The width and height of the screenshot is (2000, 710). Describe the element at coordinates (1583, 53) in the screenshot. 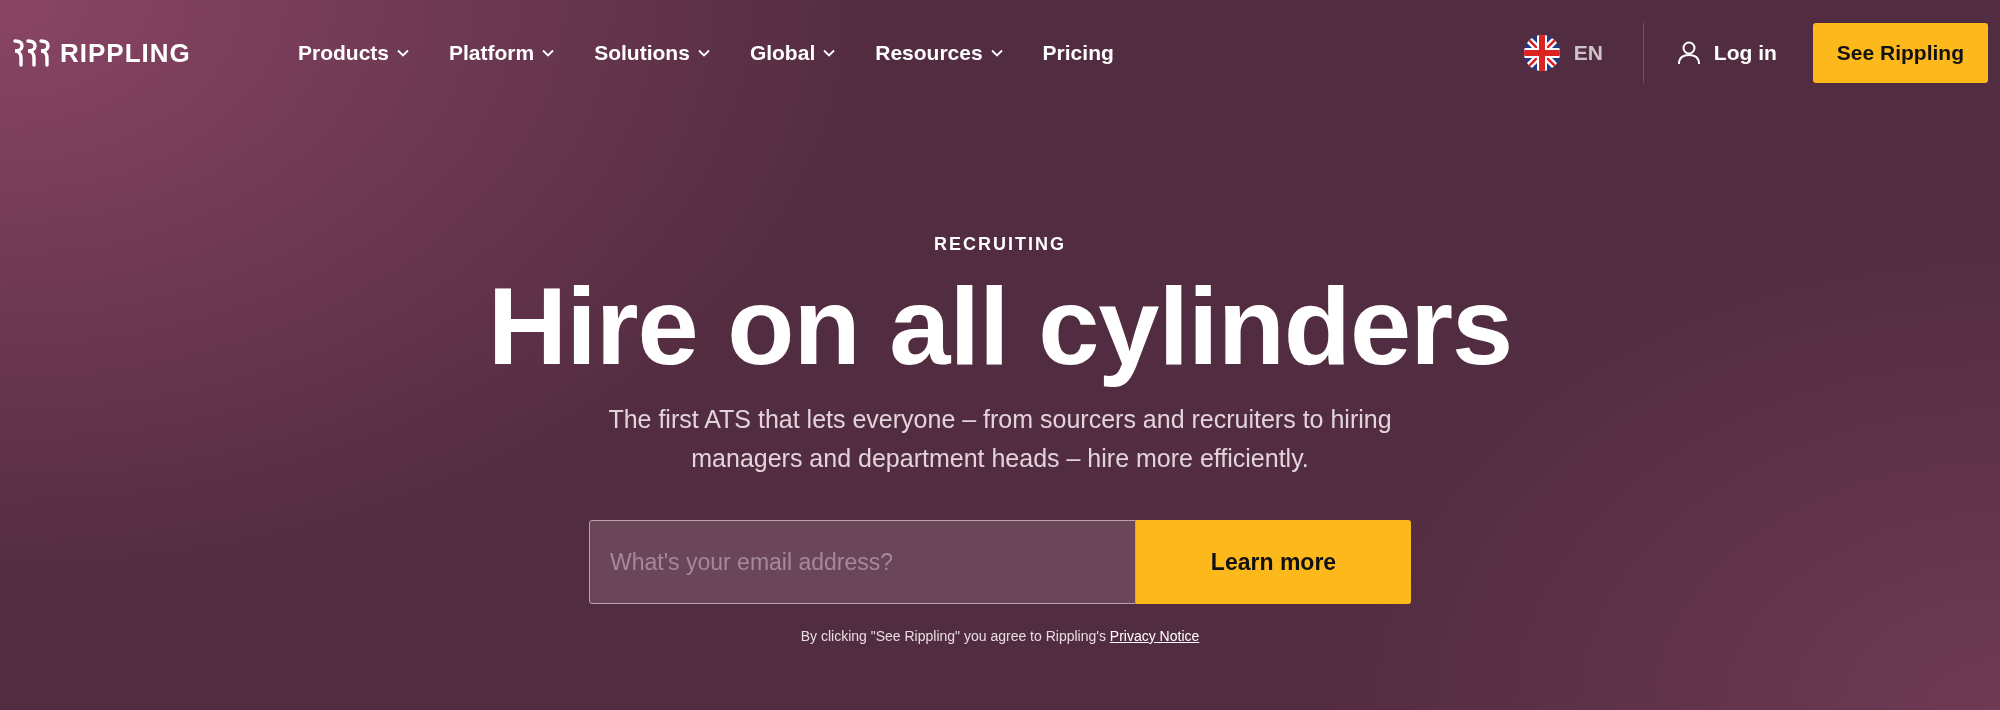

I see `language-selector: EN` at that location.